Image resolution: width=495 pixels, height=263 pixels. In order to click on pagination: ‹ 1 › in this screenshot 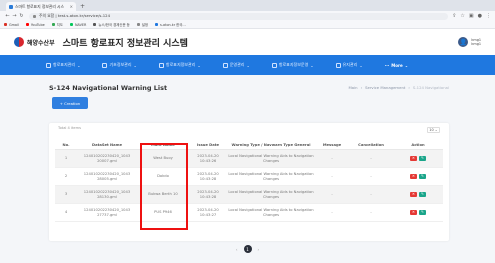, I will do `click(247, 249)`.